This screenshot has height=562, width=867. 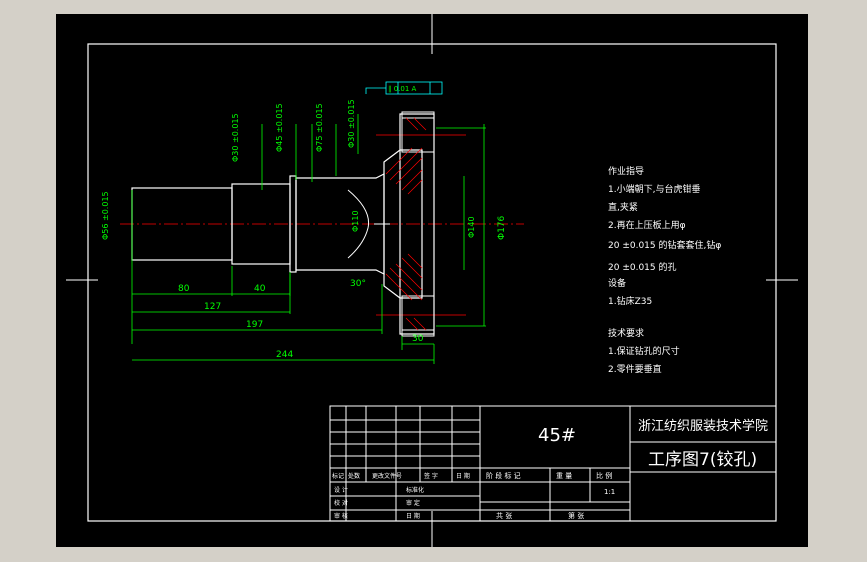 What do you see at coordinates (664, 245) in the screenshot?
I see `instruction-line: 20 ±0.015 的钻套套住,钻φ` at bounding box center [664, 245].